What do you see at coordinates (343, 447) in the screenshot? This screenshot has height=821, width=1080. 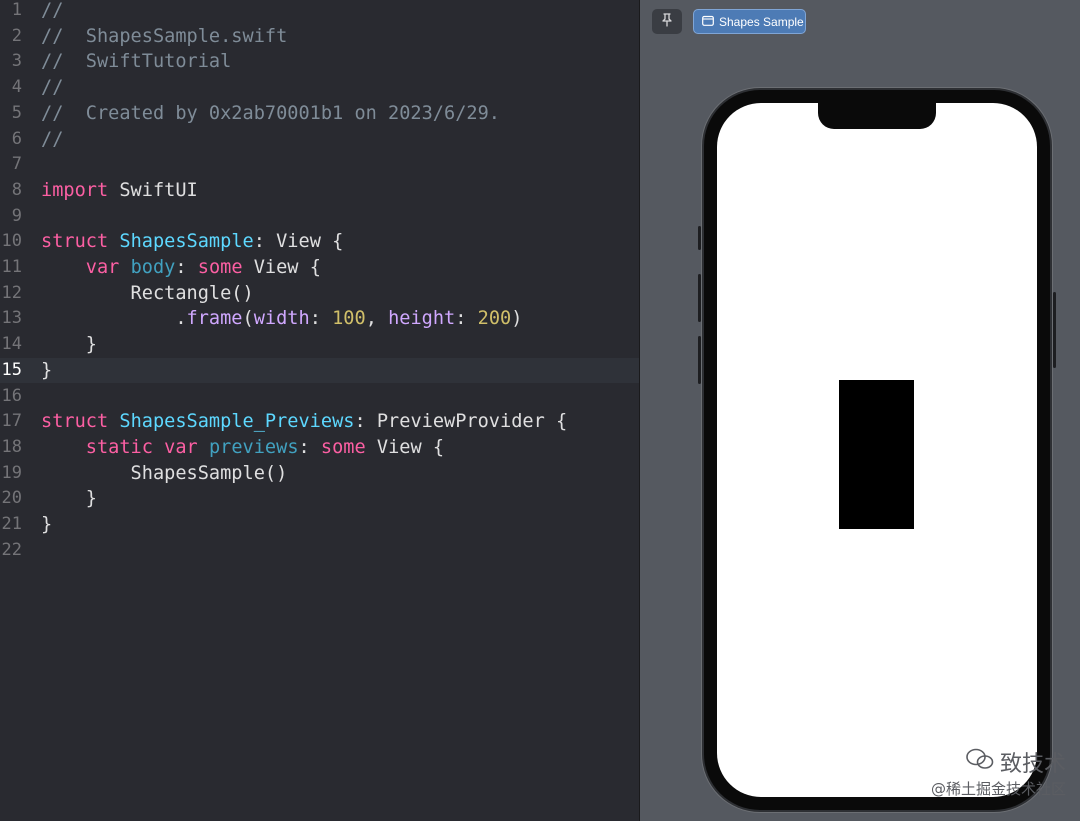 I see `code-token: some` at bounding box center [343, 447].